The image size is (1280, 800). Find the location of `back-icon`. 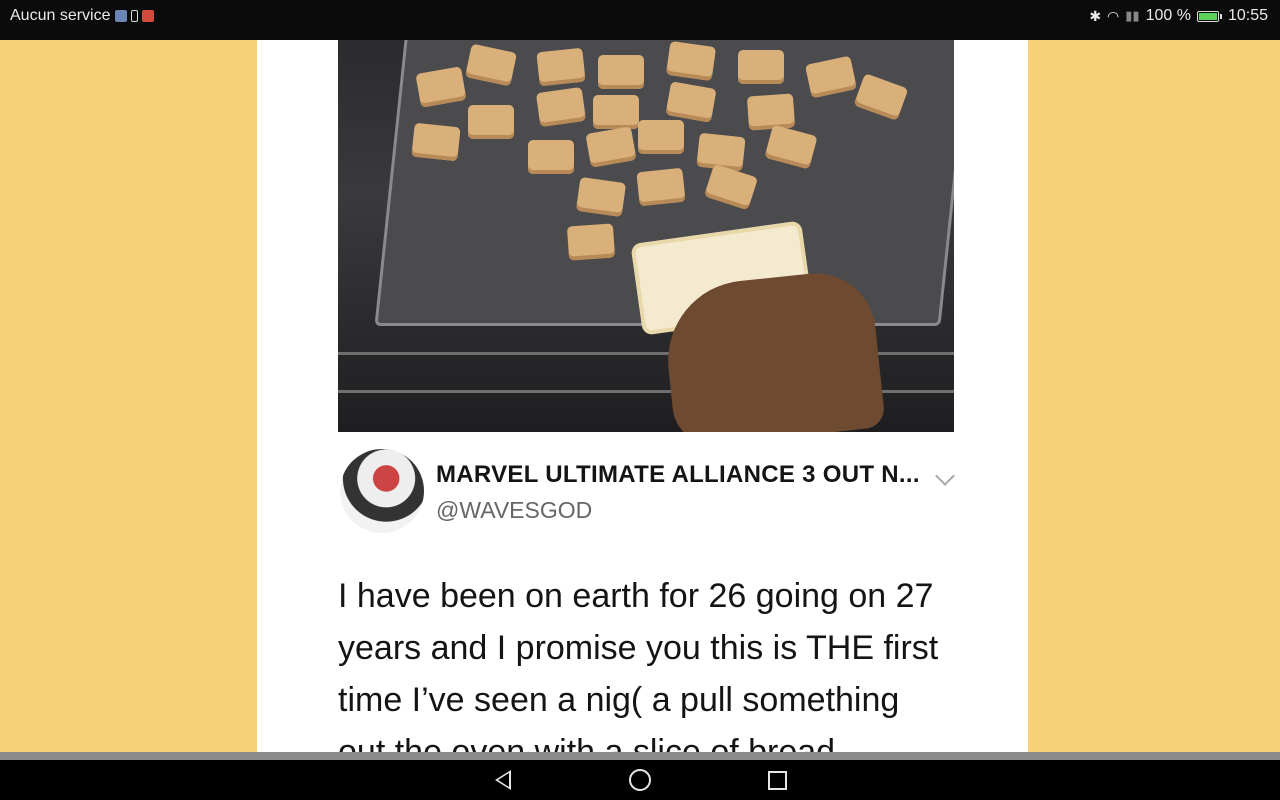

back-icon is located at coordinates (503, 780).